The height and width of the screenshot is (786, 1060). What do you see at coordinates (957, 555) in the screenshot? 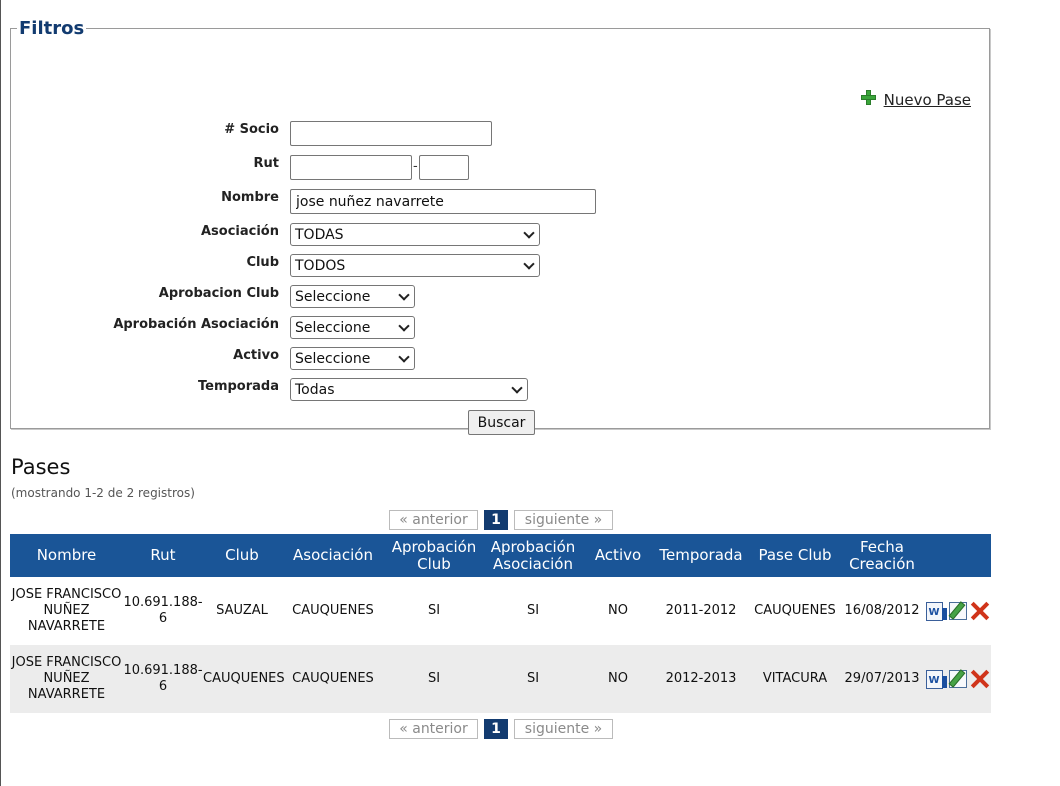
I see `col-actions` at bounding box center [957, 555].